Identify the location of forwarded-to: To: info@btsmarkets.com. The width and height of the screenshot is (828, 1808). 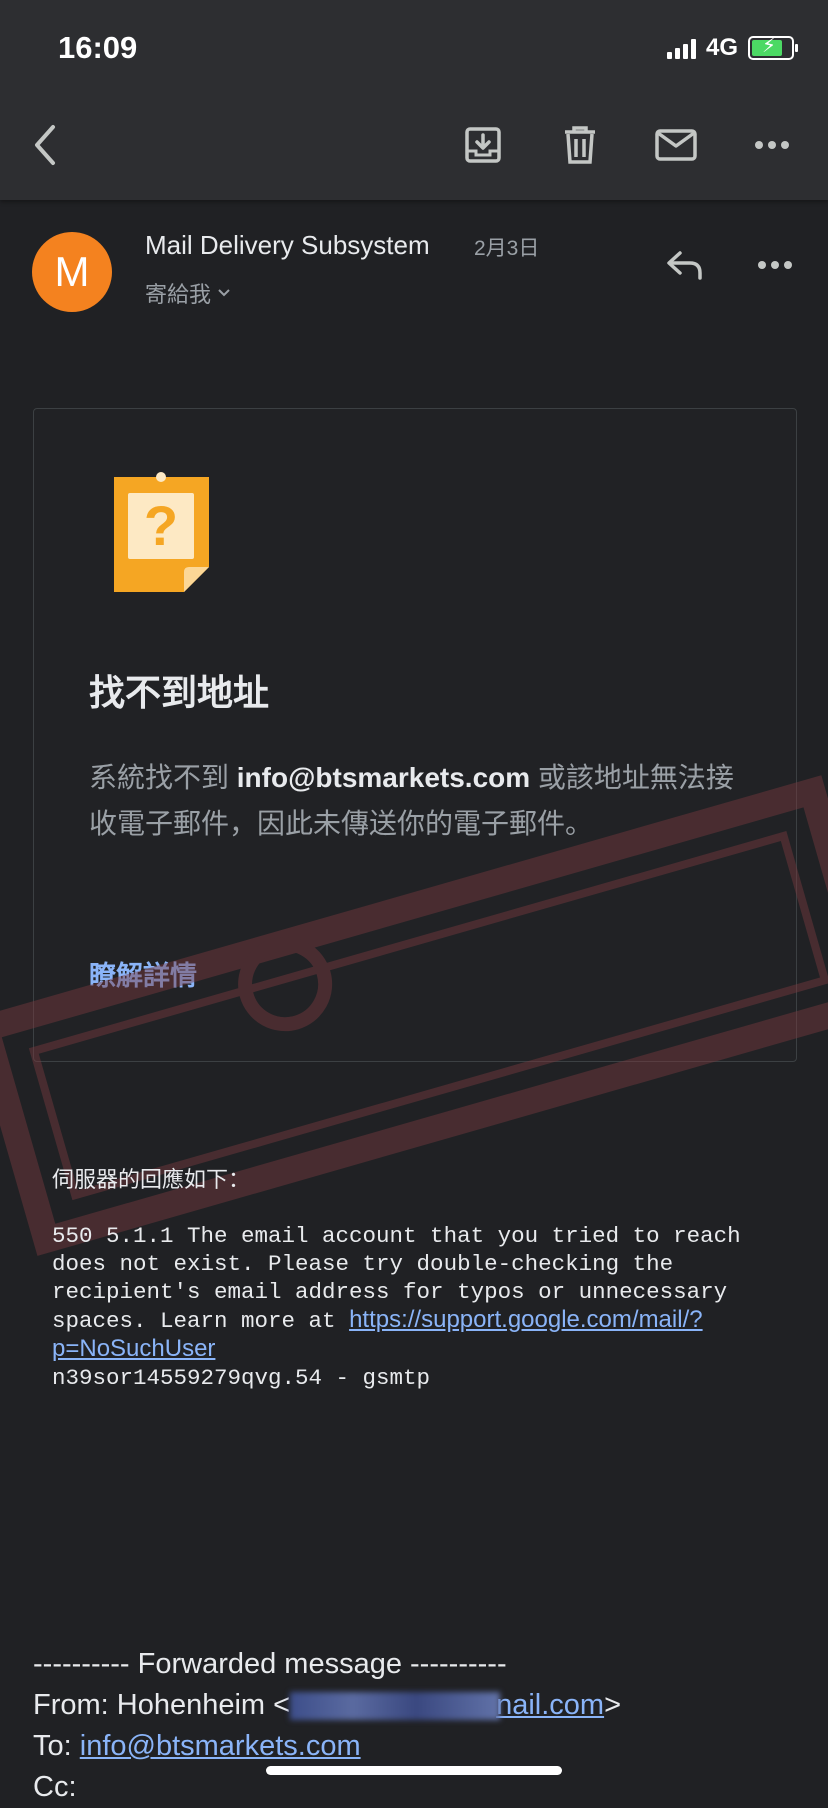
(423, 1746).